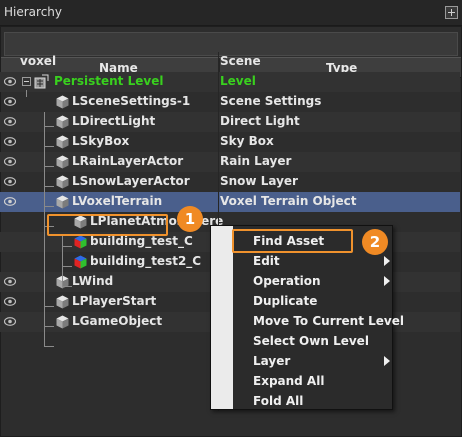 The height and width of the screenshot is (437, 462). Describe the element at coordinates (128, 161) in the screenshot. I see `row-name: LRainLayerActor` at that location.